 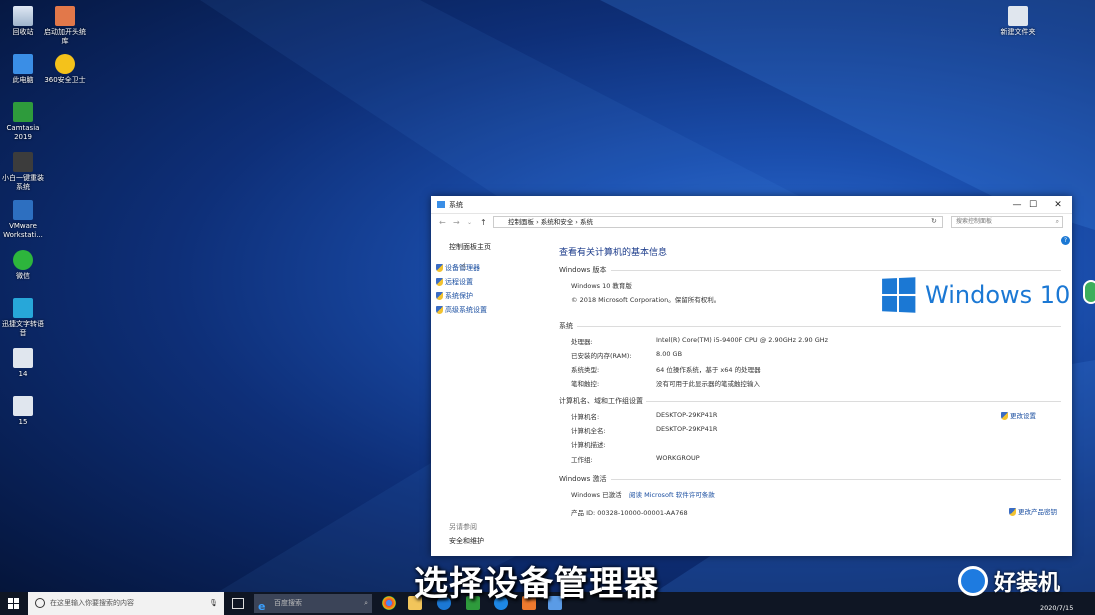 I want to click on watermark-brand: 好装机, so click(x=1009, y=581).